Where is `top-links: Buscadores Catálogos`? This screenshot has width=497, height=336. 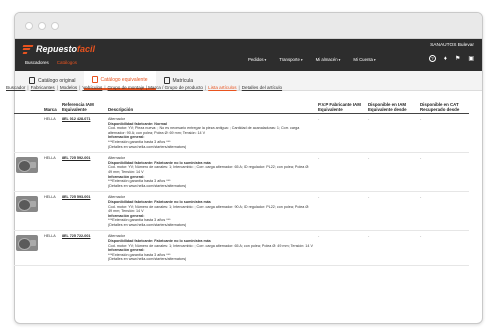 top-links: Buscadores Catálogos is located at coordinates (51, 62).